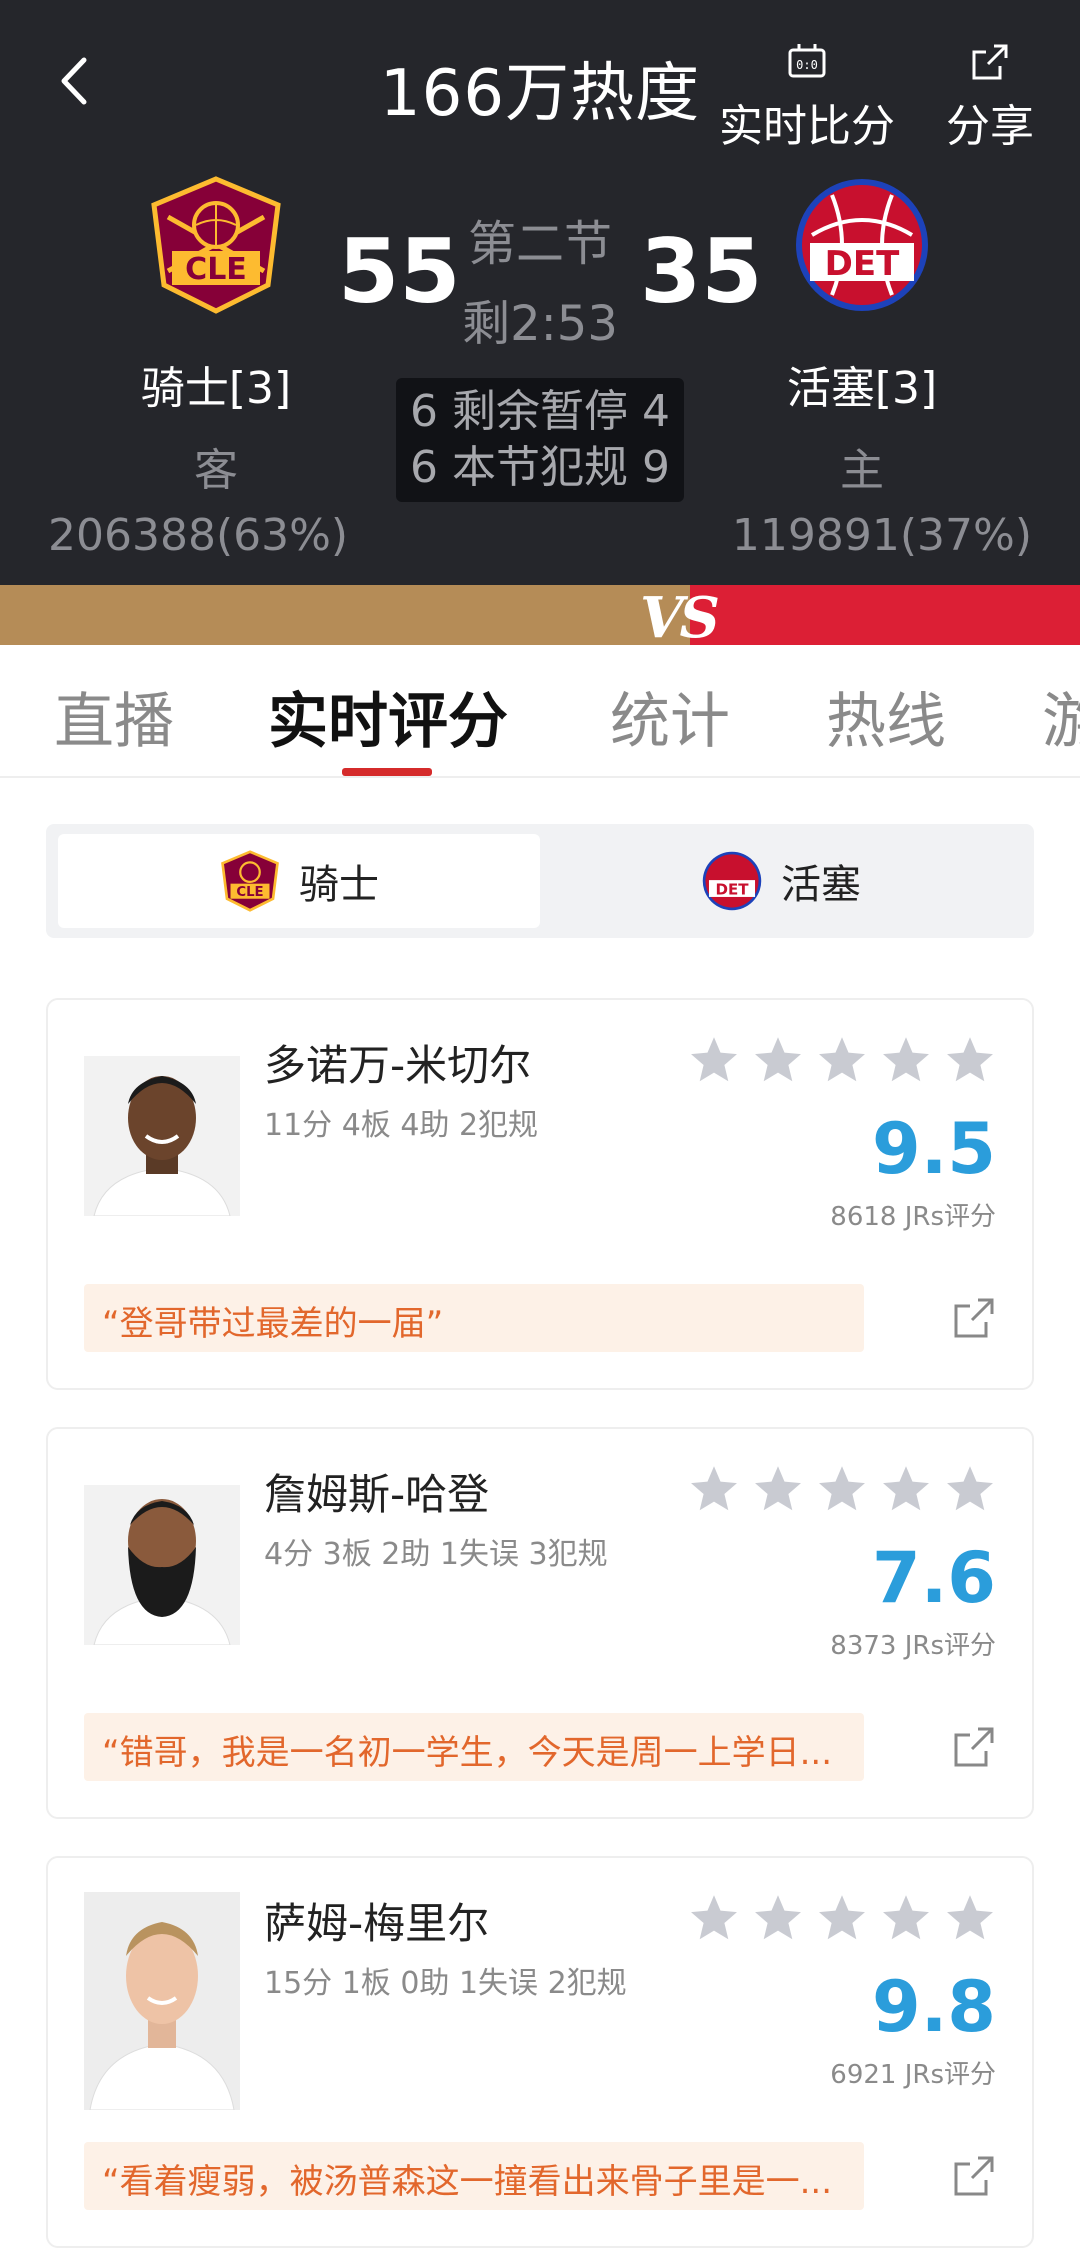  I want to click on game-stat-box: 6 剩余暂停 4 6 本节犯规 9, so click(540, 440).